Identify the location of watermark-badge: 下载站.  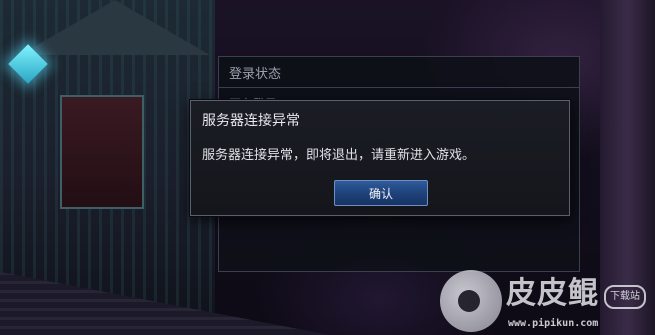
(625, 297).